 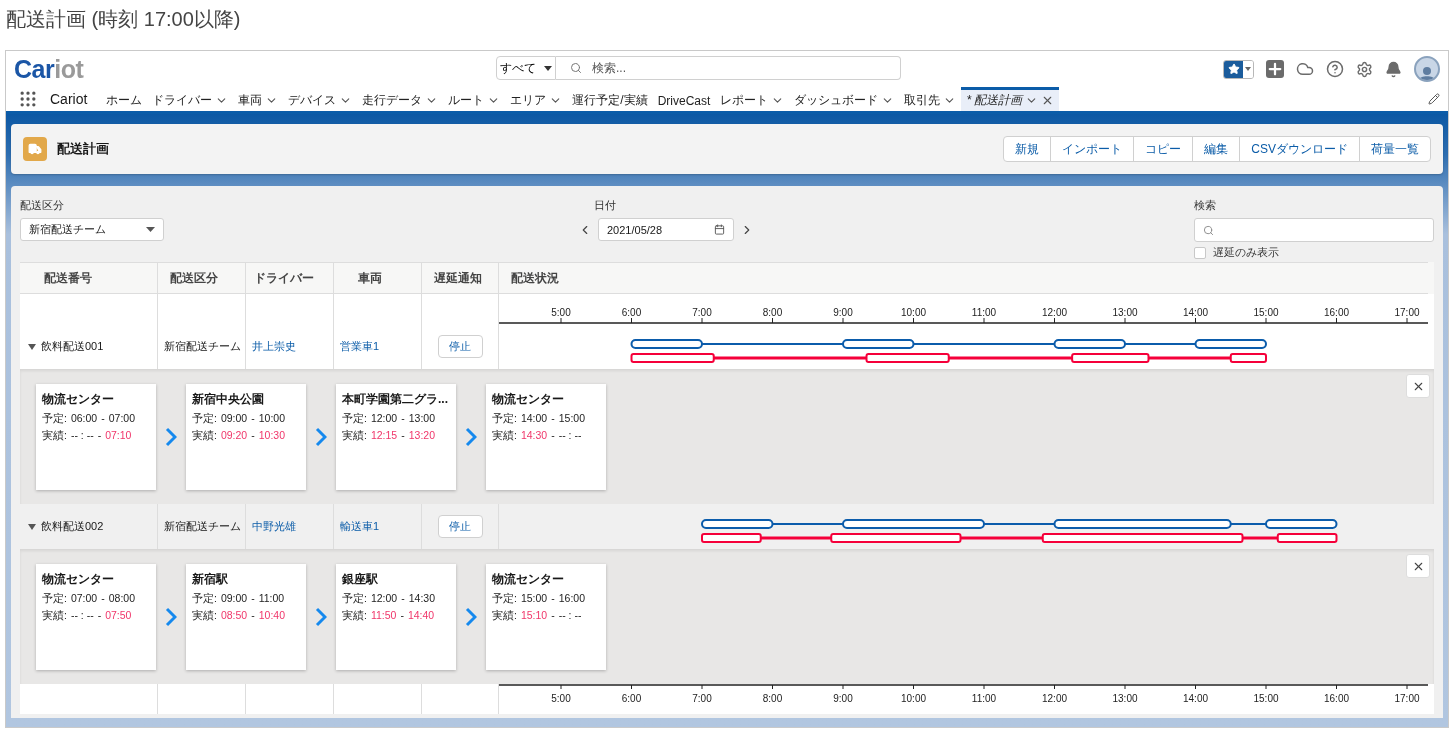 I want to click on action-button: 編集, so click(x=1216, y=149).